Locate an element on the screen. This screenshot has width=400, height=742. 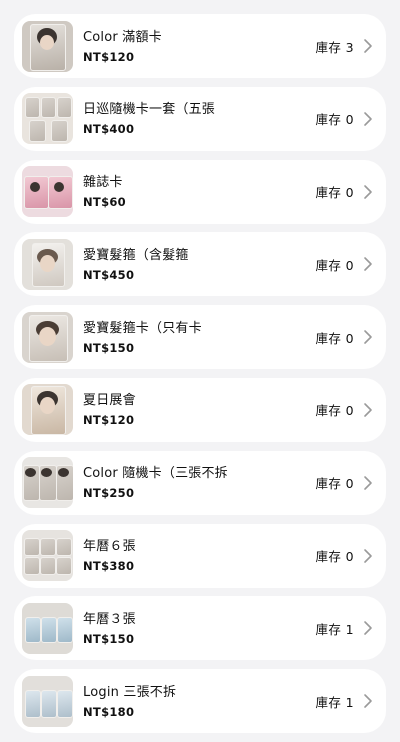
product-price: NT$380 is located at coordinates (109, 566).